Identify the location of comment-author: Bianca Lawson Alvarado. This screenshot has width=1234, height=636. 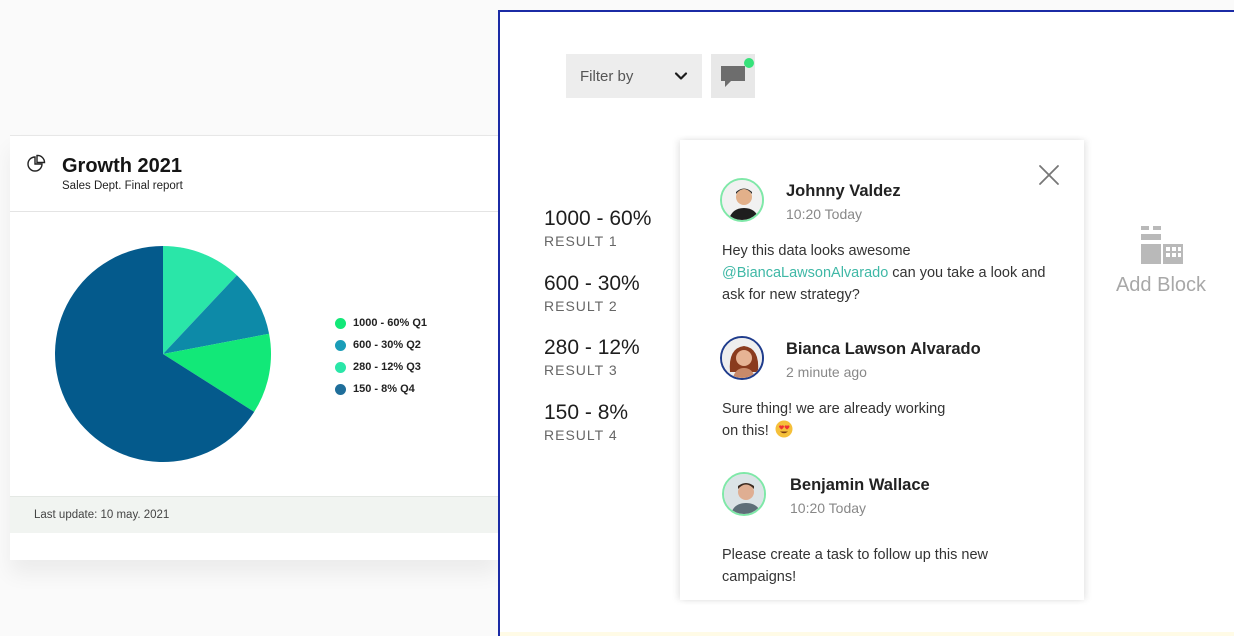
(883, 349).